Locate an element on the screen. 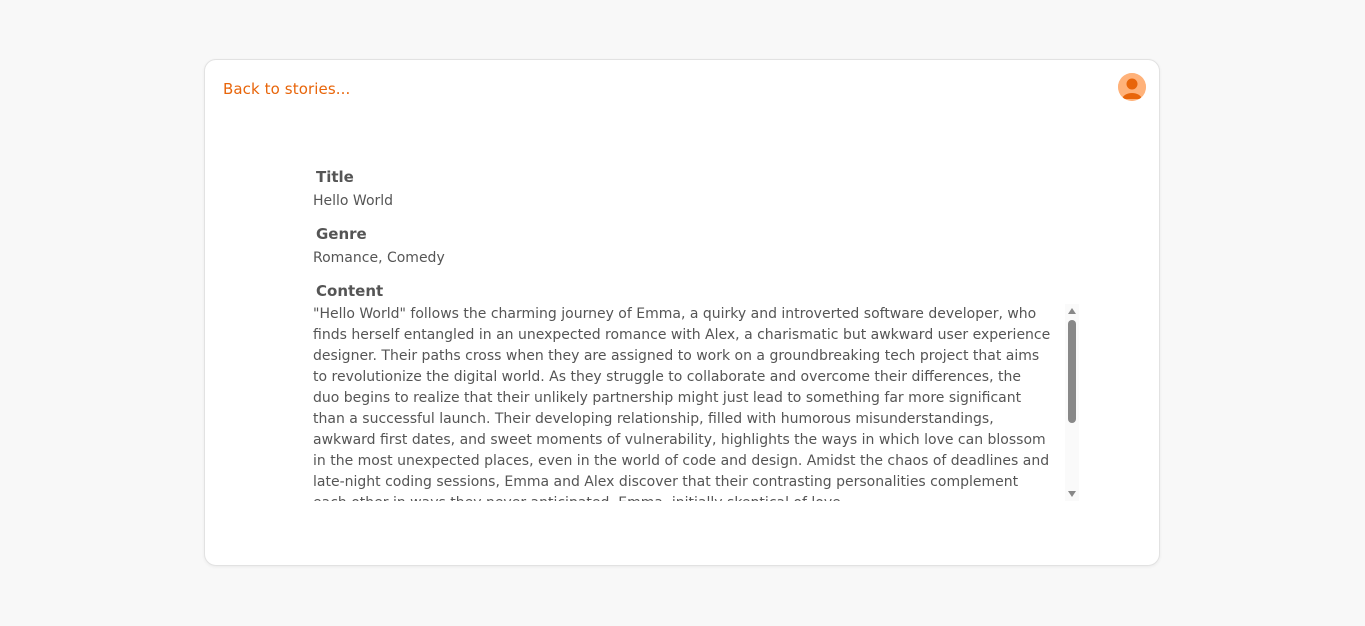 Image resolution: width=1365 pixels, height=626 pixels. title-value: Hello World is located at coordinates (353, 201).